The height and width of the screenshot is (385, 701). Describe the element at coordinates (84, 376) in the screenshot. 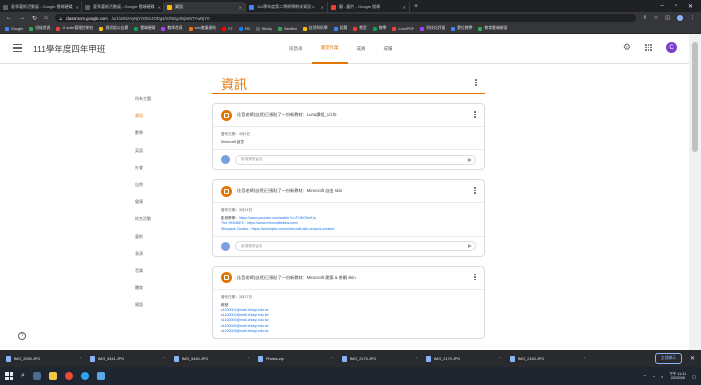

I see `edge-icon` at that location.